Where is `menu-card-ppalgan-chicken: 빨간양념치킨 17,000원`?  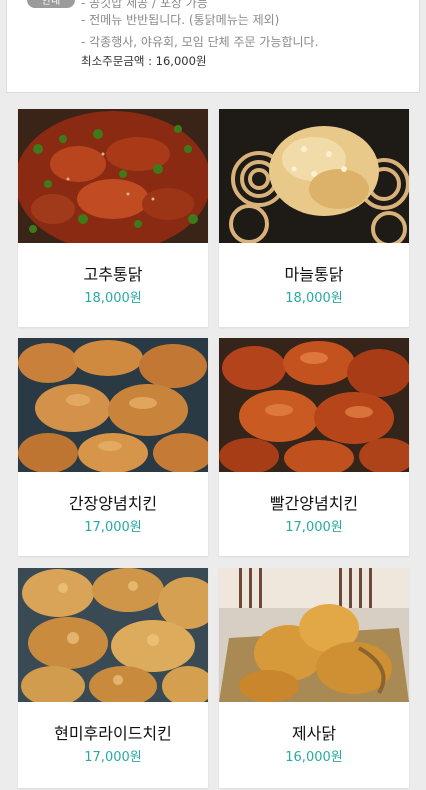
menu-card-ppalgan-chicken: 빨간양념치킨 17,000원 is located at coordinates (314, 447).